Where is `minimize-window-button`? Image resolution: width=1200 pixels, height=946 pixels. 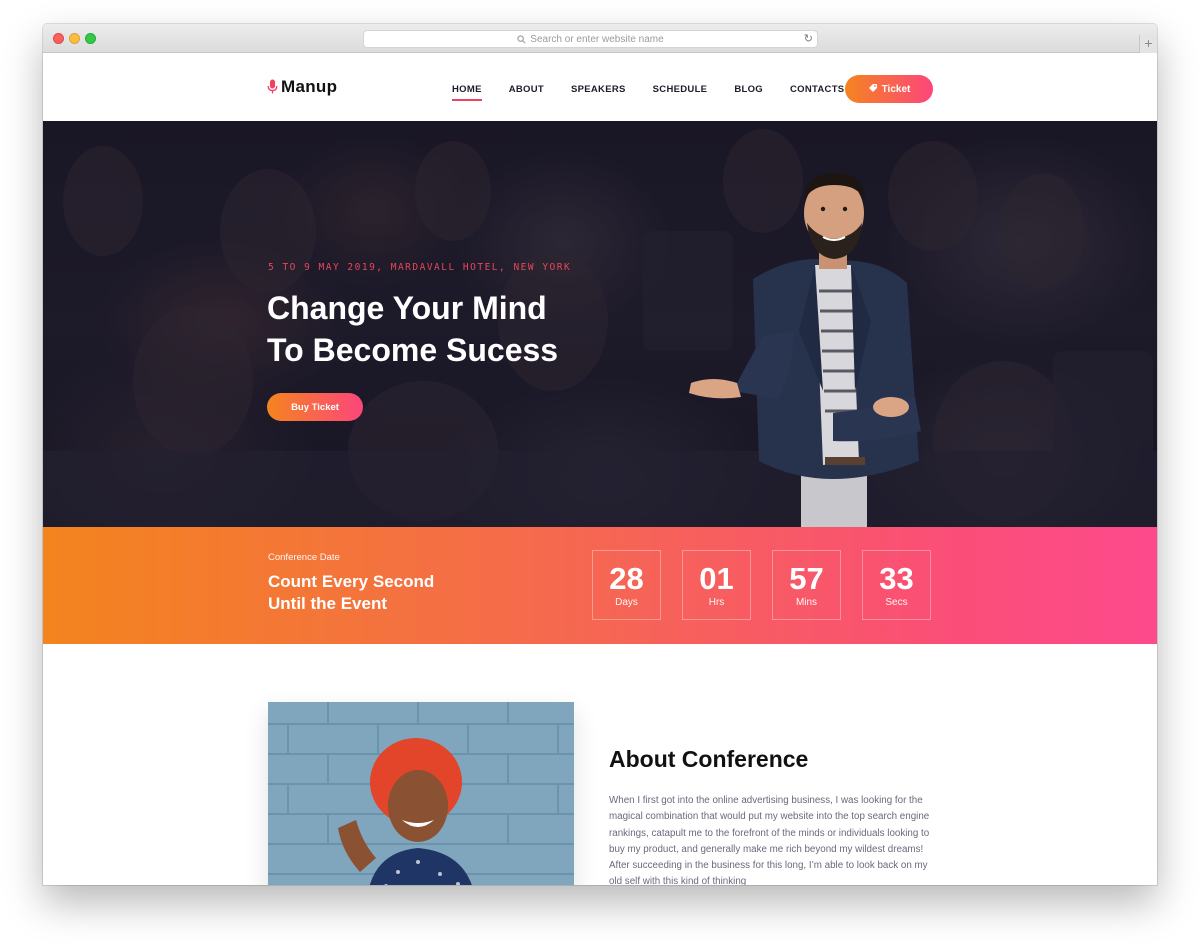
minimize-window-button is located at coordinates (74, 38).